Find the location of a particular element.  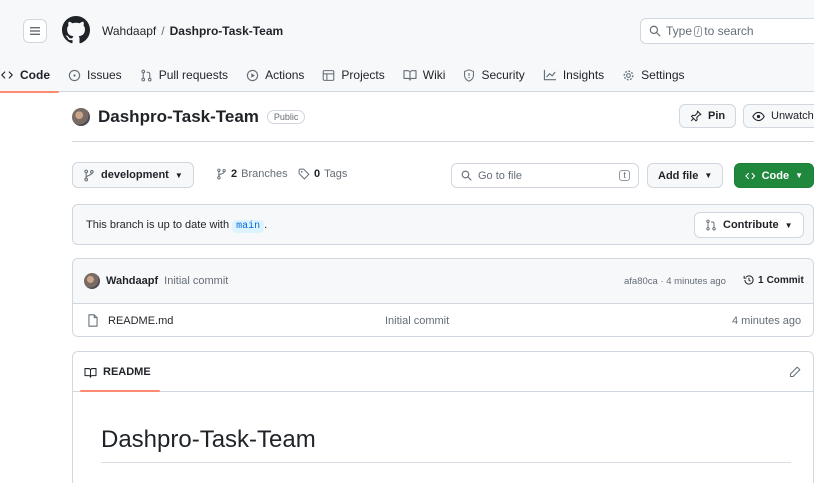

tab-insights: Insights is located at coordinates (573, 75).